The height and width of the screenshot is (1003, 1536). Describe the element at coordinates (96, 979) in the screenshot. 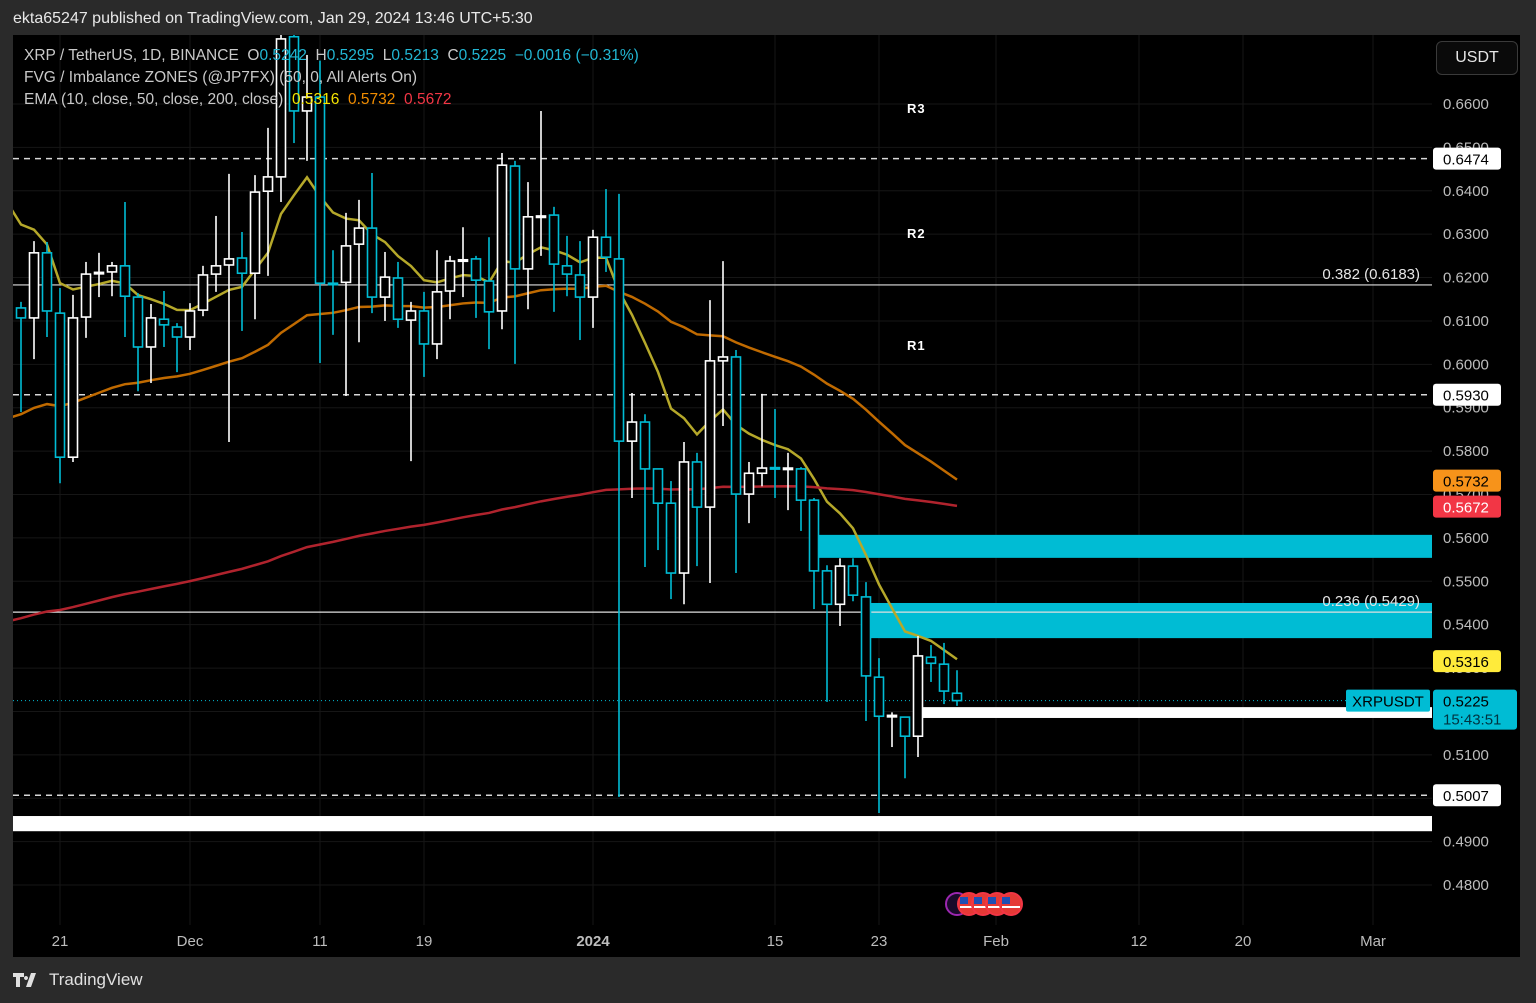

I see `tradingview-brand: TradingView` at that location.